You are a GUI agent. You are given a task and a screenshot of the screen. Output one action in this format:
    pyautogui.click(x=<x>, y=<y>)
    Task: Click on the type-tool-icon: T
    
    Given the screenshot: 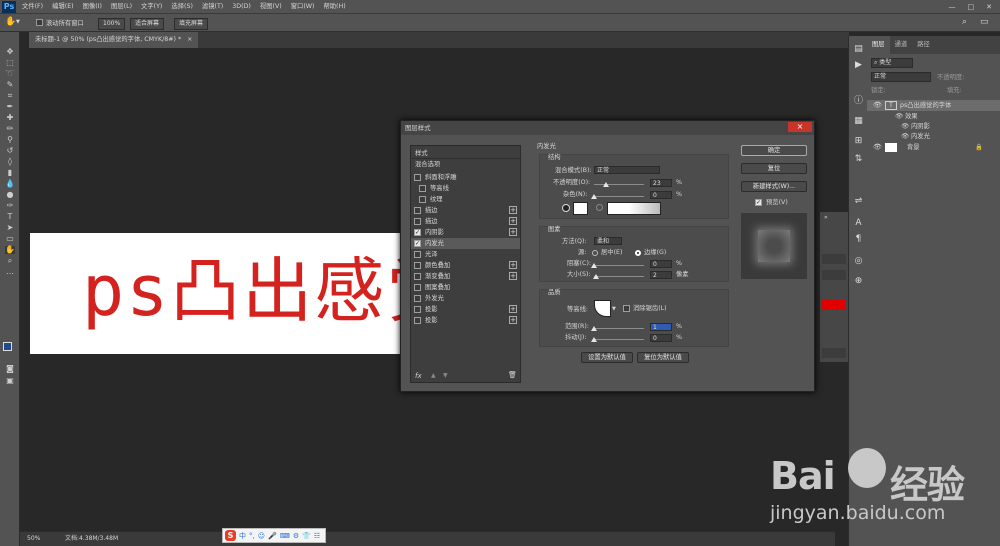 What is the action you would take?
    pyautogui.click(x=10, y=217)
    